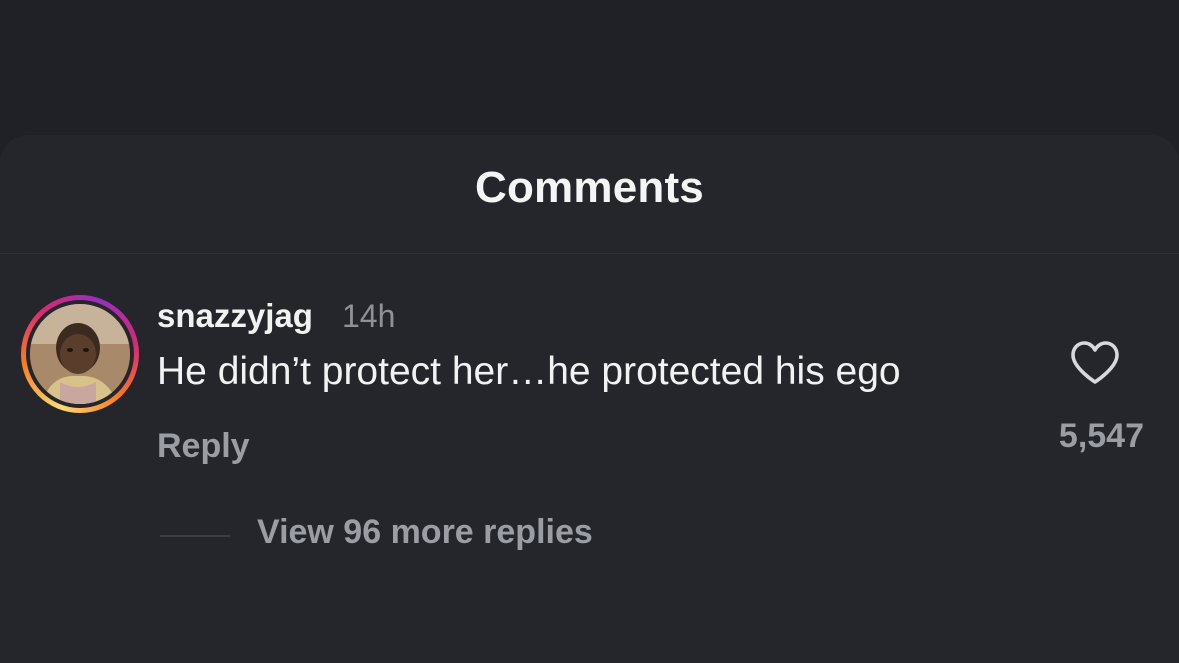  What do you see at coordinates (425, 532) in the screenshot?
I see `view-more-replies-button: View 96 more replies` at bounding box center [425, 532].